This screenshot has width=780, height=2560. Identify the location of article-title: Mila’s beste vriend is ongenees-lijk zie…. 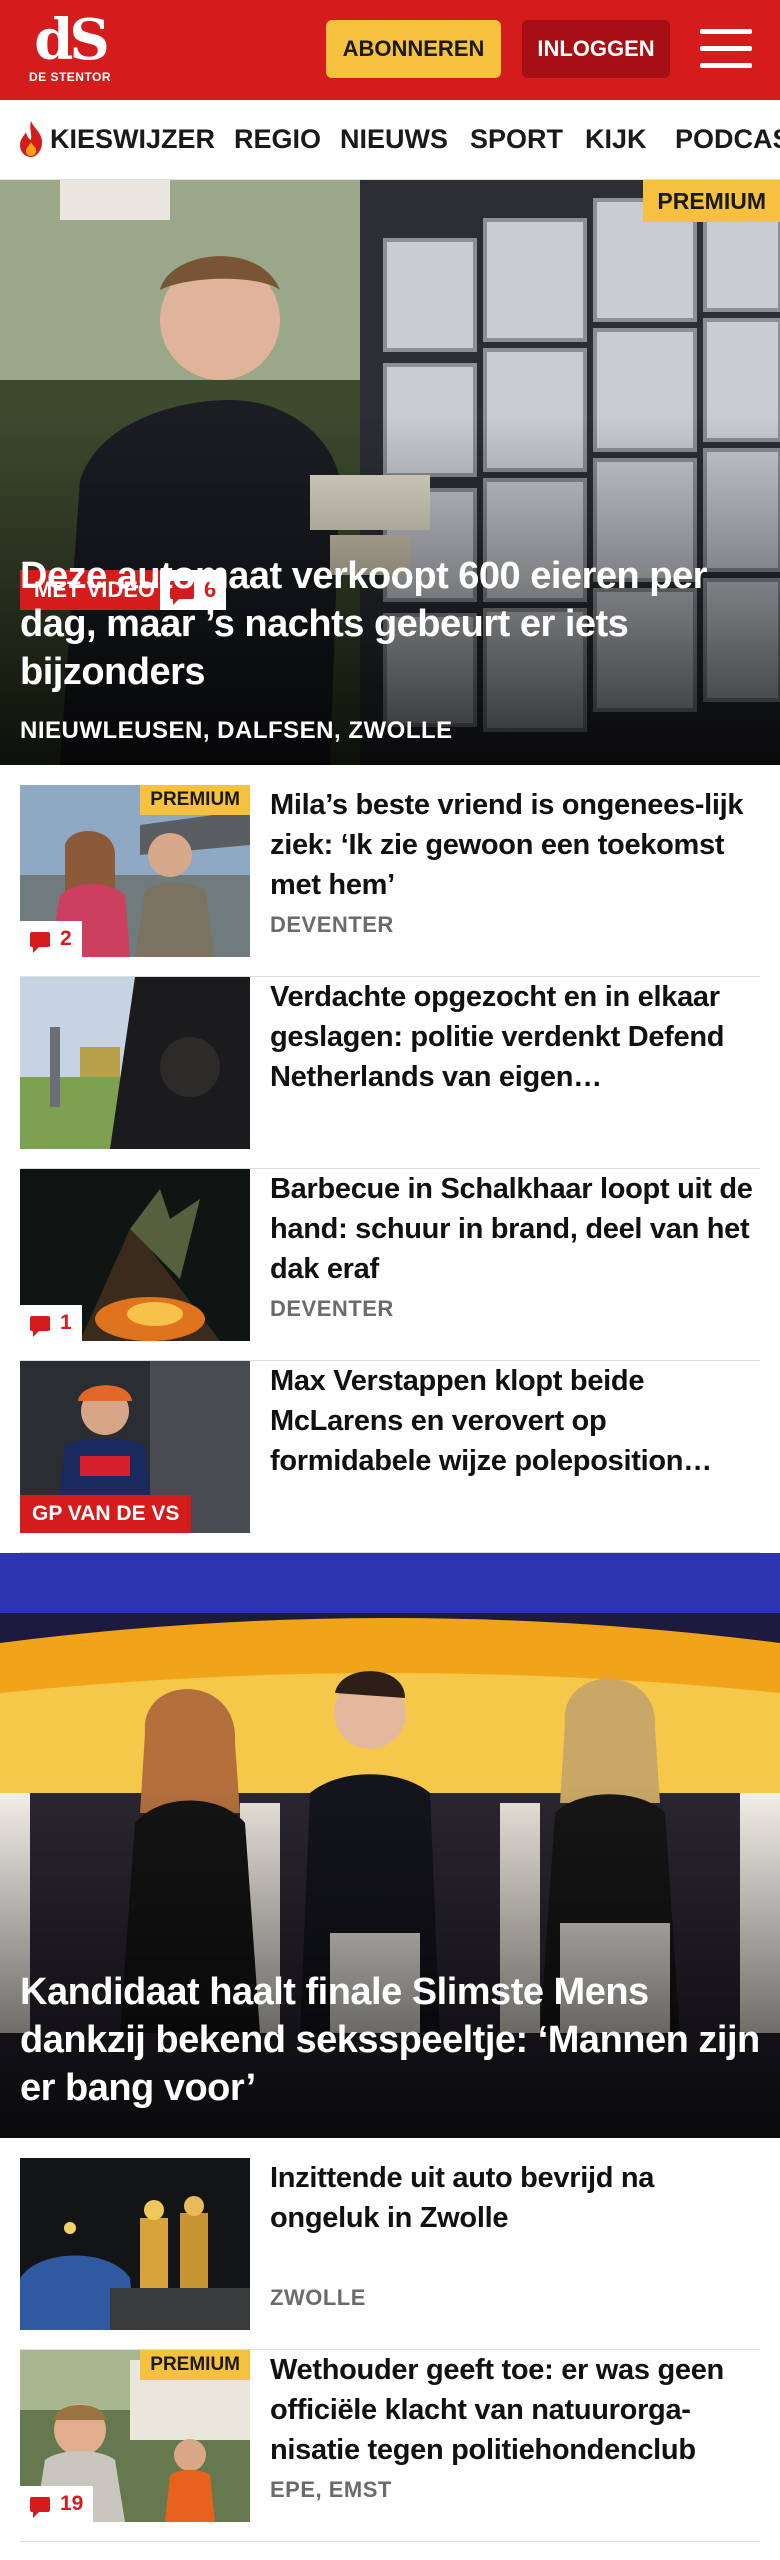
(515, 845).